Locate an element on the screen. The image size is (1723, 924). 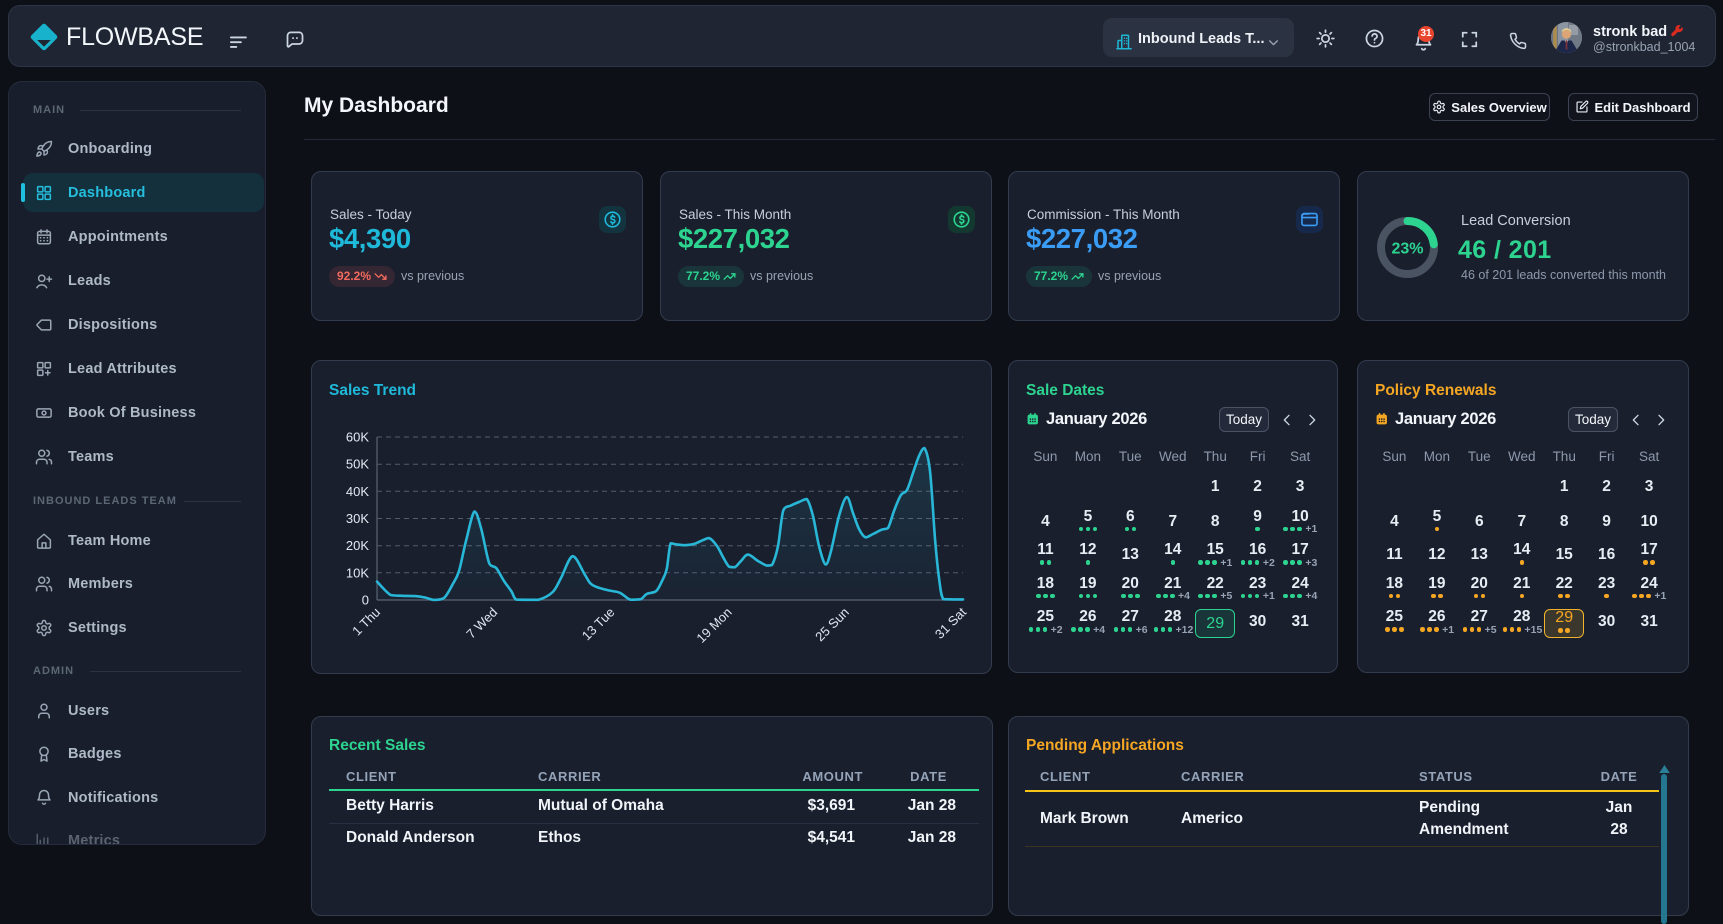
svg-text: 23% is located at coordinates (1407, 249).